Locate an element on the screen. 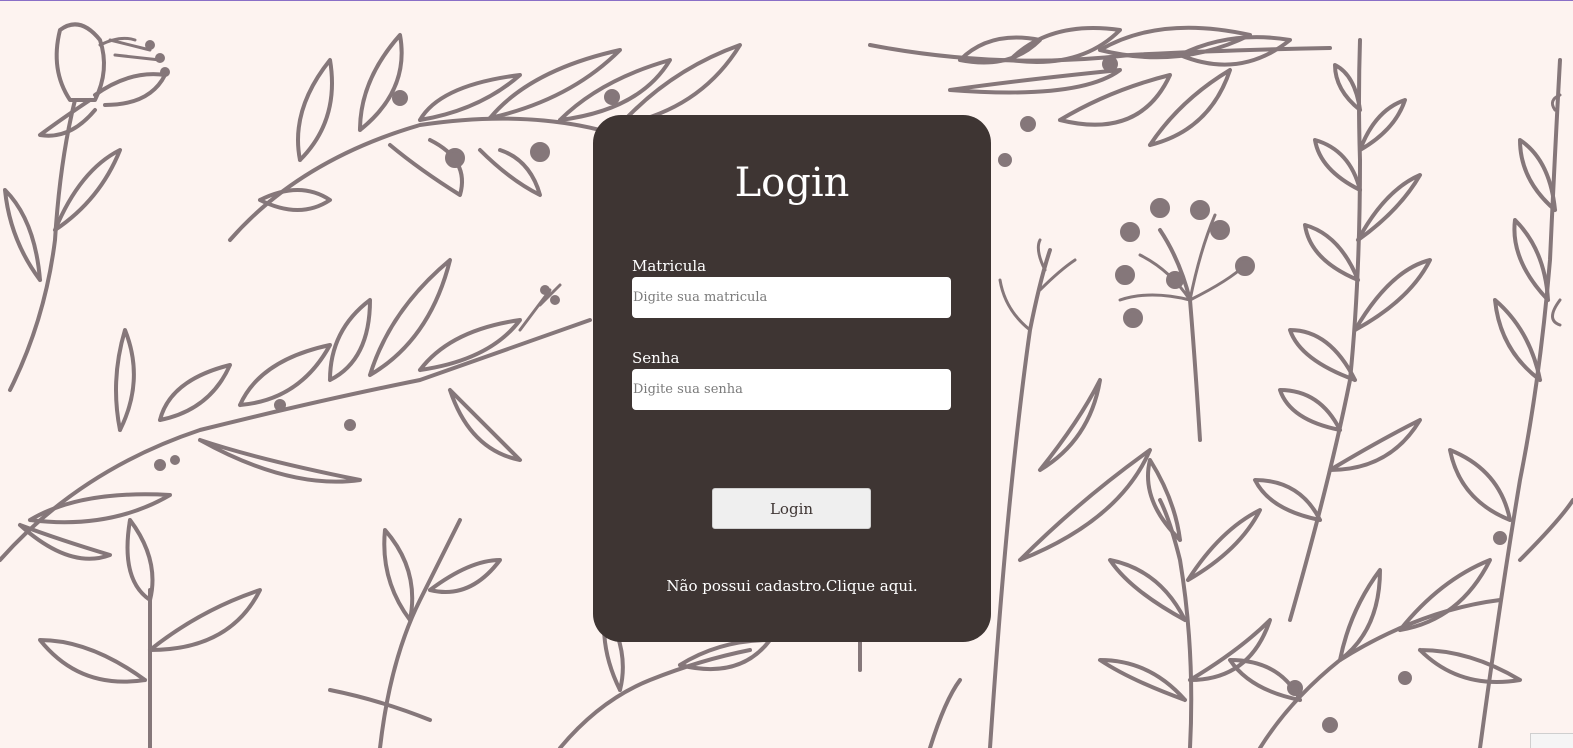  senha-label: Senha is located at coordinates (656, 358).